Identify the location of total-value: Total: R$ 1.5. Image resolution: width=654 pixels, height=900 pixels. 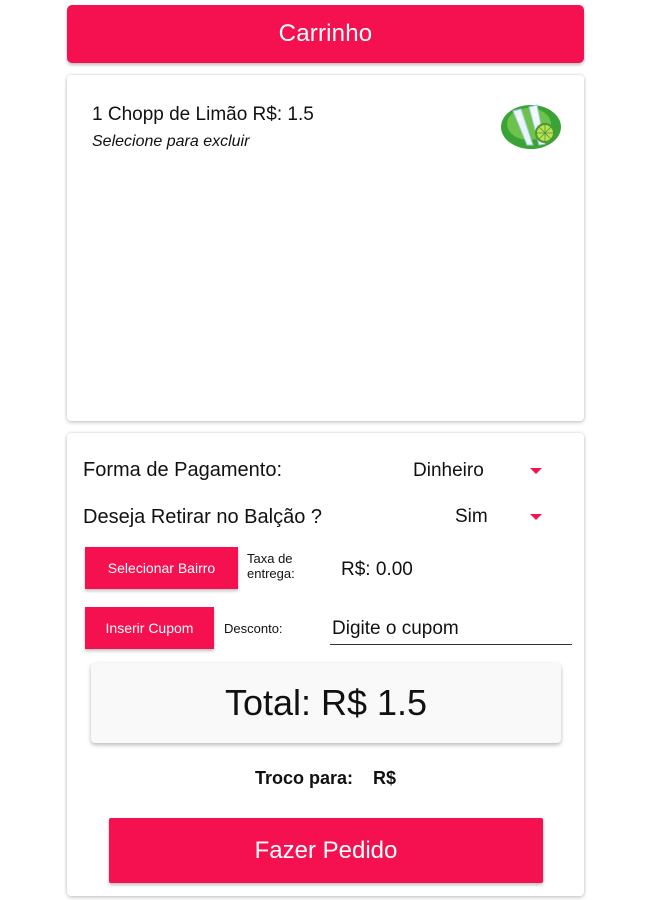
(326, 702).